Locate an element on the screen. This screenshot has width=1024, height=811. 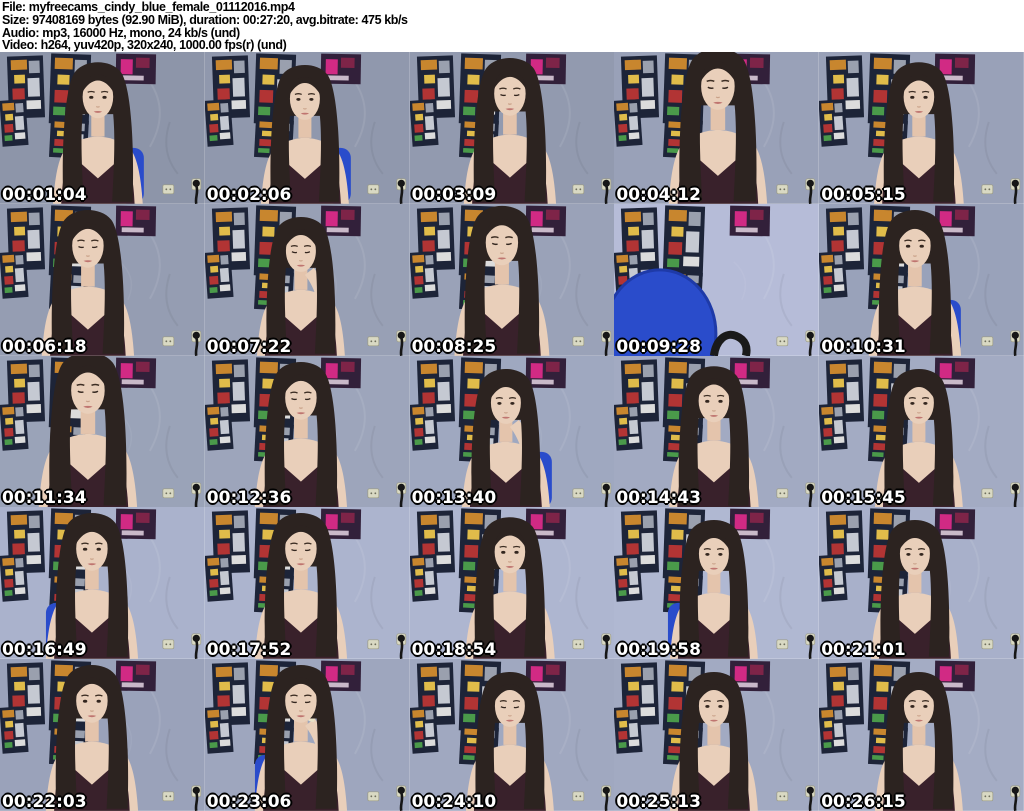
thumbnail-timestamp: 00:14:43 is located at coordinates (658, 498).